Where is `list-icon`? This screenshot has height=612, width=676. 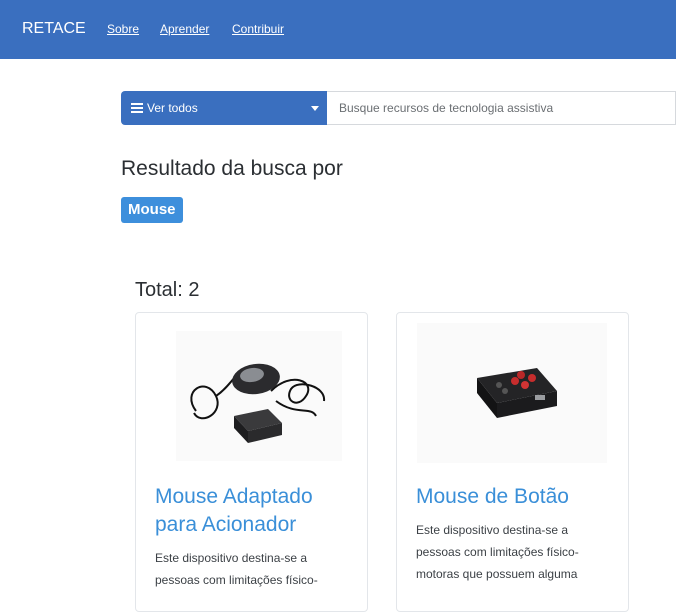
list-icon is located at coordinates (137, 108).